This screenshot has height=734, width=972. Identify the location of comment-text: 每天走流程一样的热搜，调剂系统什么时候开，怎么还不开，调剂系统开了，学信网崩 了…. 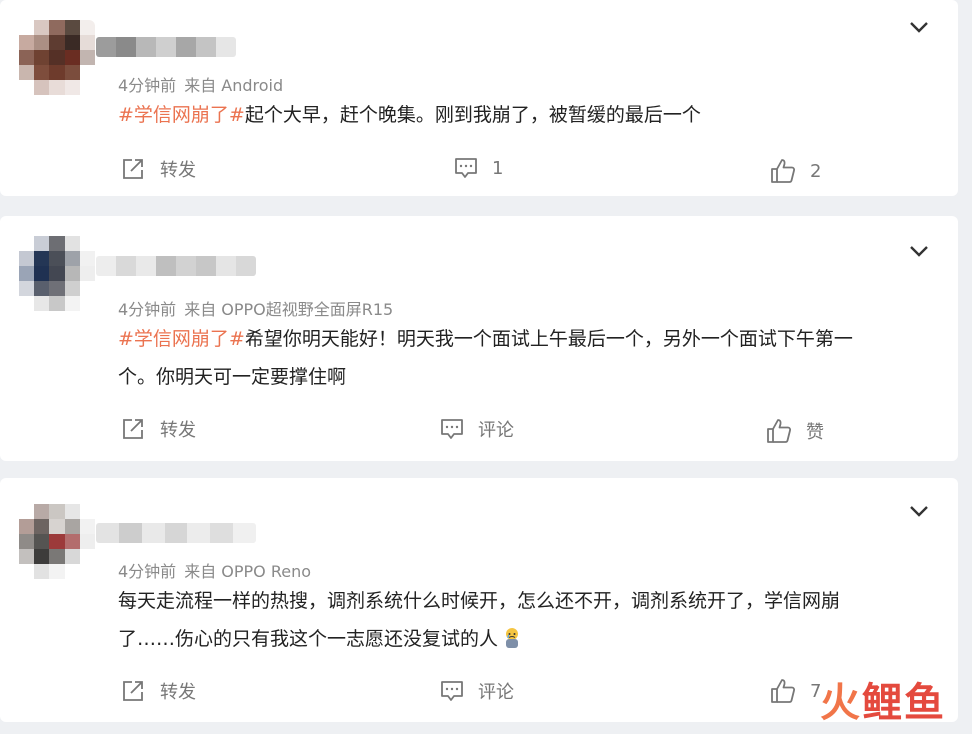
(523, 620).